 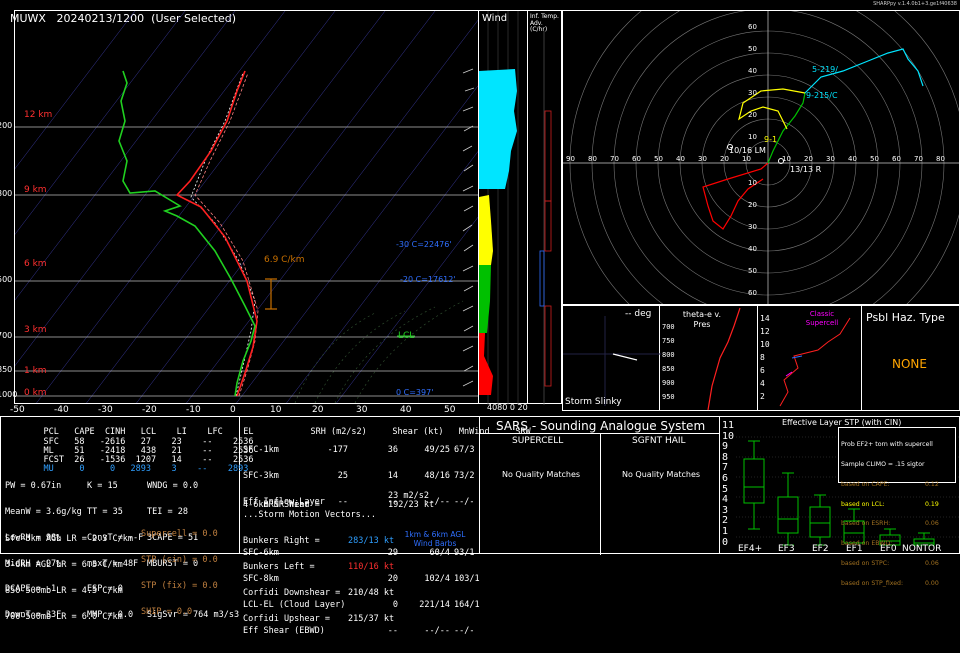 What do you see at coordinates (6, 335) in the screenshot?
I see `pressure-label-700: 700` at bounding box center [6, 335].